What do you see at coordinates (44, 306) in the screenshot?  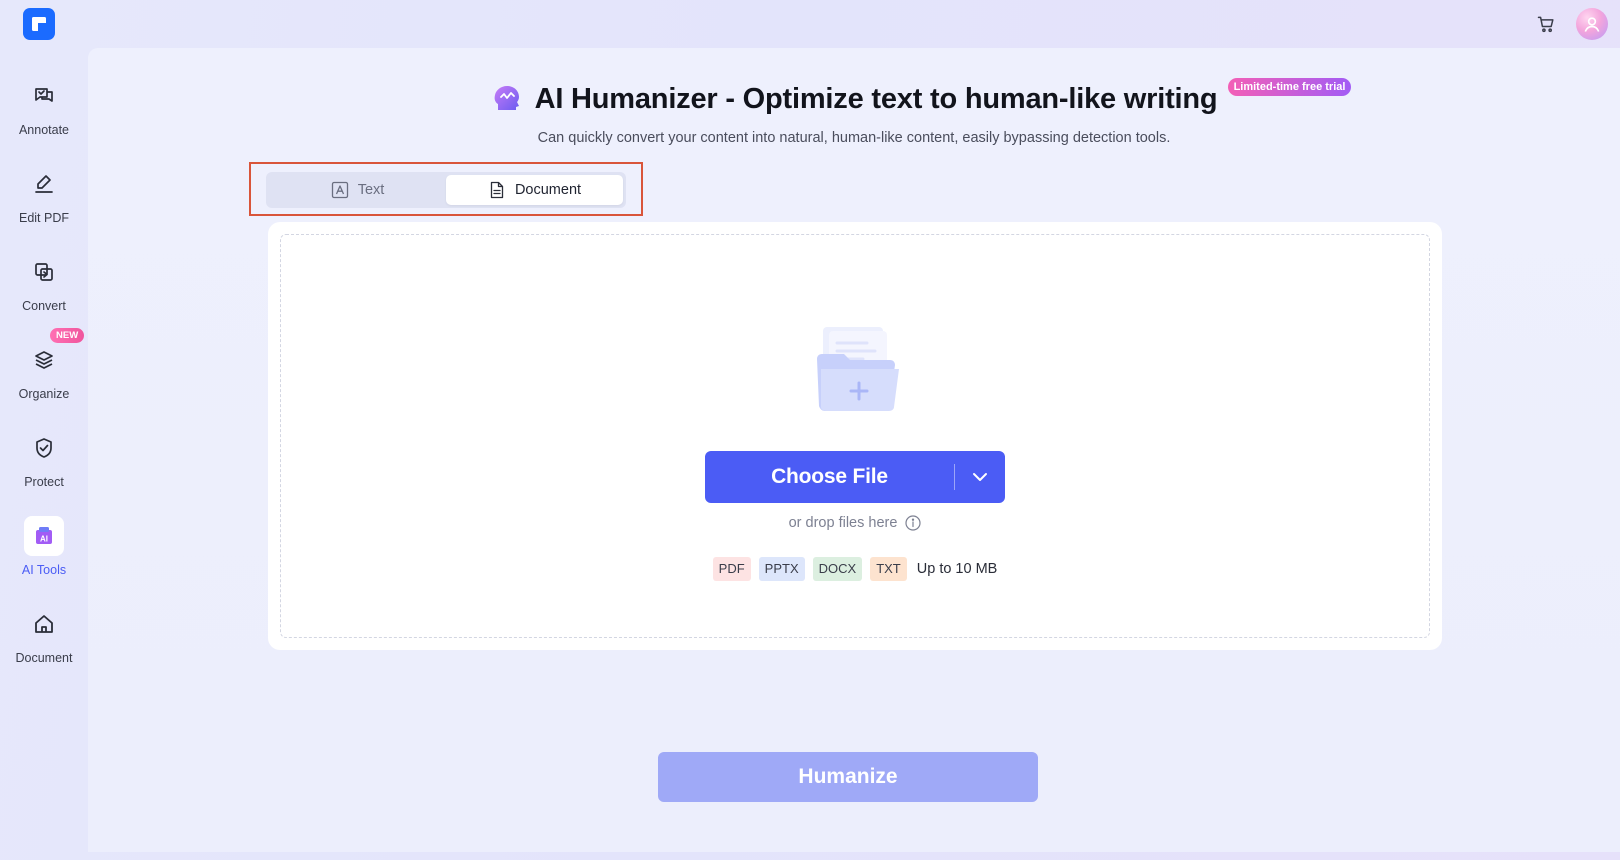 I see `sidebar-item-label: Convert` at bounding box center [44, 306].